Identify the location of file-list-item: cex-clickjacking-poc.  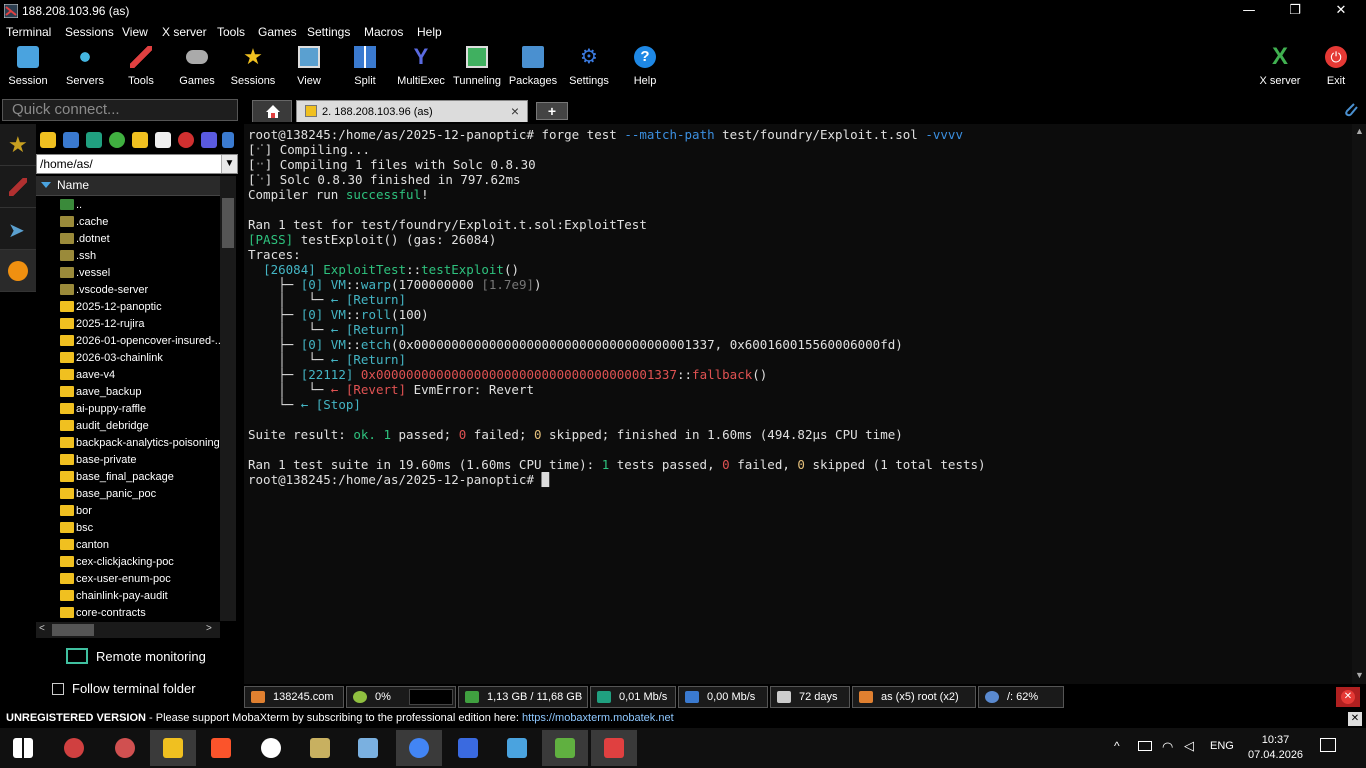
(129, 562).